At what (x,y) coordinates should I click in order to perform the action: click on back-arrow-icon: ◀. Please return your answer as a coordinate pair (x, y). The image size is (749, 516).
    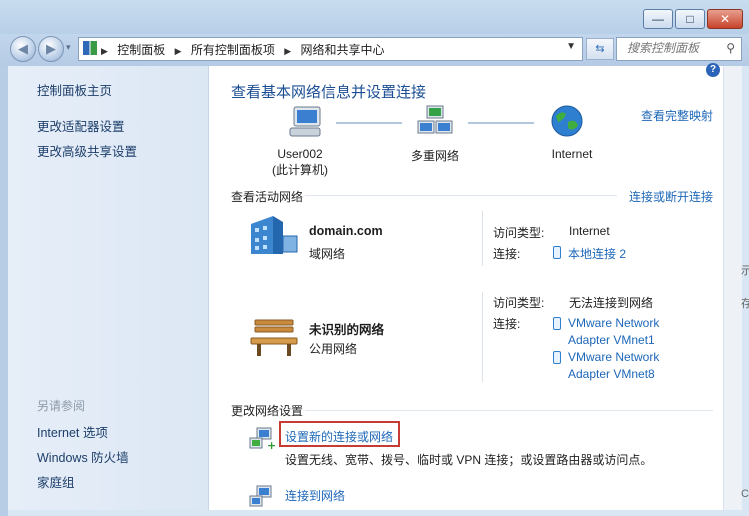
    Looking at the image, I should click on (23, 48).